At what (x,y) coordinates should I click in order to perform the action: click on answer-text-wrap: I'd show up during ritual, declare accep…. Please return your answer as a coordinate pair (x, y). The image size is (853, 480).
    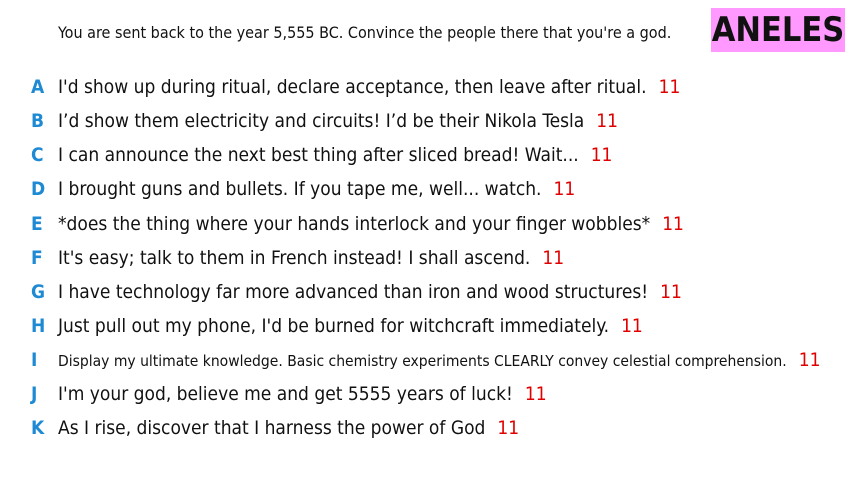
    Looking at the image, I should click on (369, 87).